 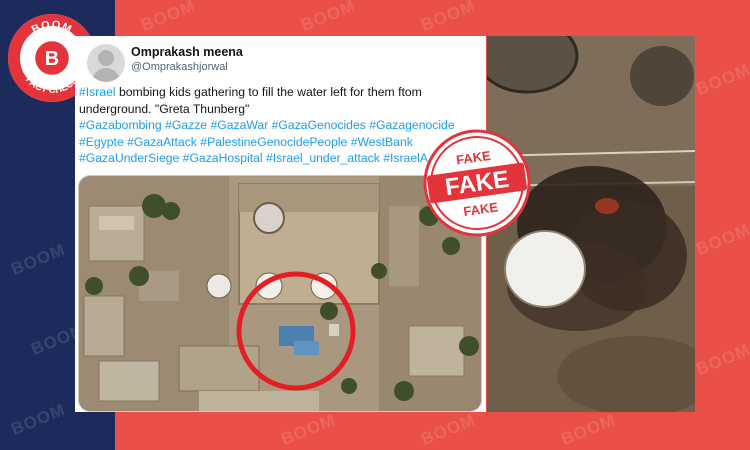 I want to click on hashtag-link: #GazaUnderSiege, so click(x=129, y=158).